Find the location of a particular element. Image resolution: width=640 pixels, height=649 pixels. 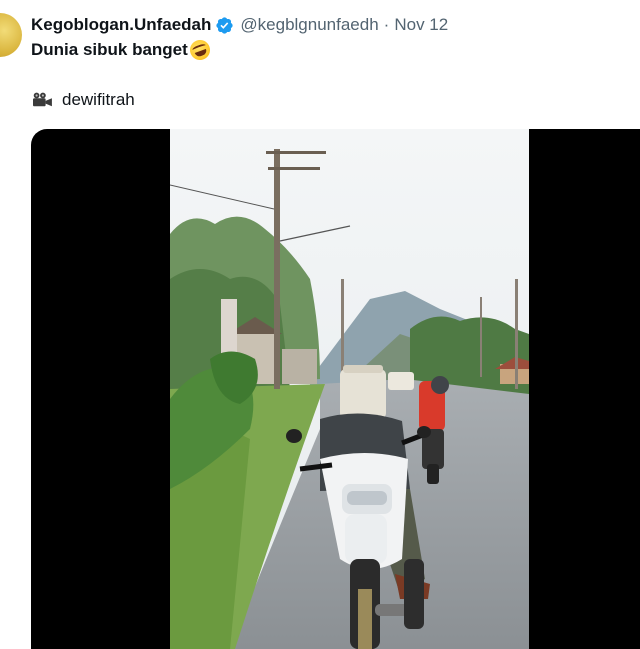

avatar is located at coordinates (11, 35).